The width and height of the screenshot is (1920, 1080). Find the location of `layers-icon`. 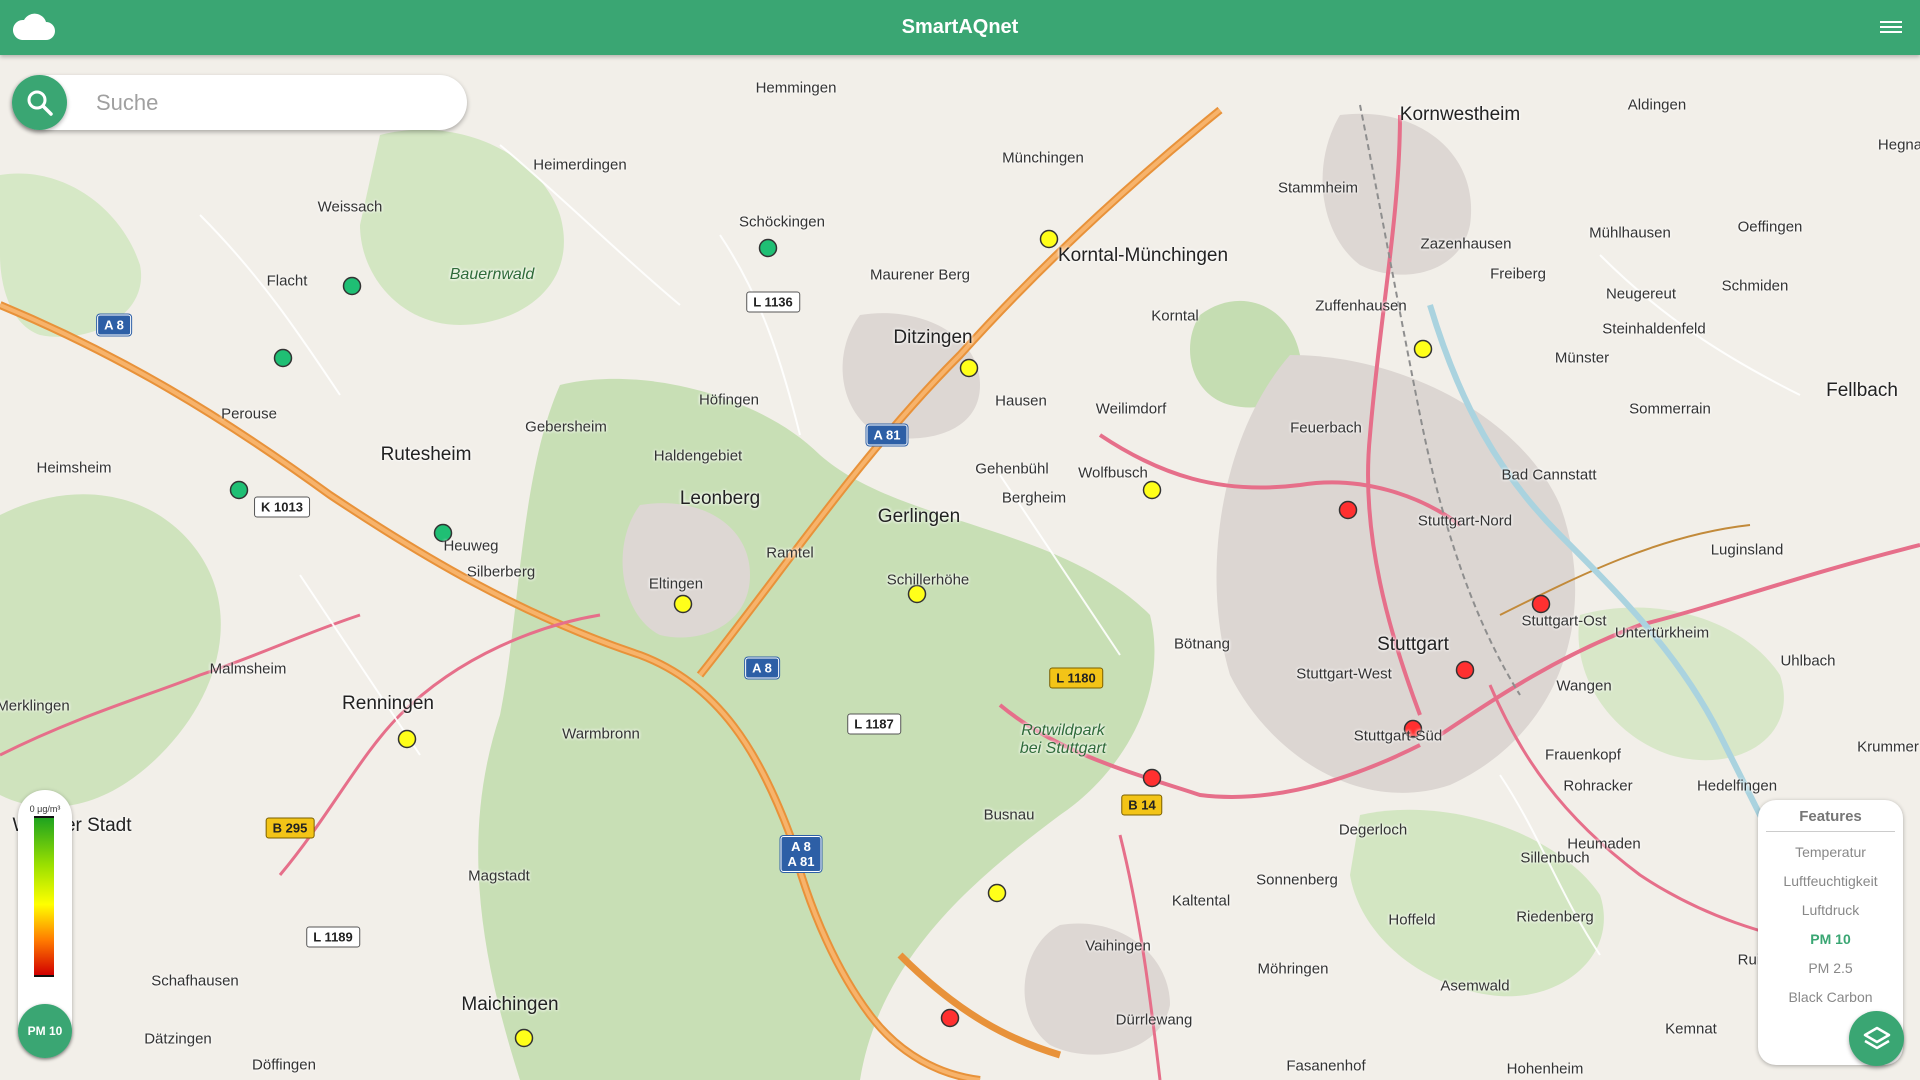

layers-icon is located at coordinates (1876, 1037).